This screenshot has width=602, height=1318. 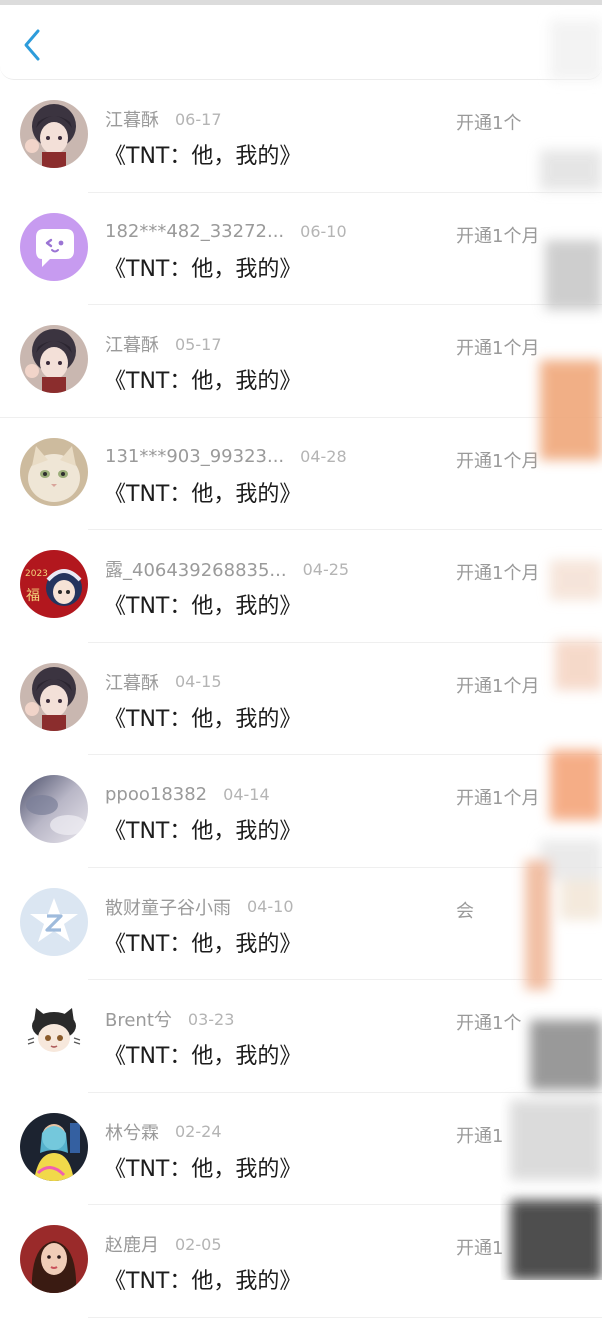 What do you see at coordinates (246, 794) in the screenshot?
I see `item-date: 04-14` at bounding box center [246, 794].